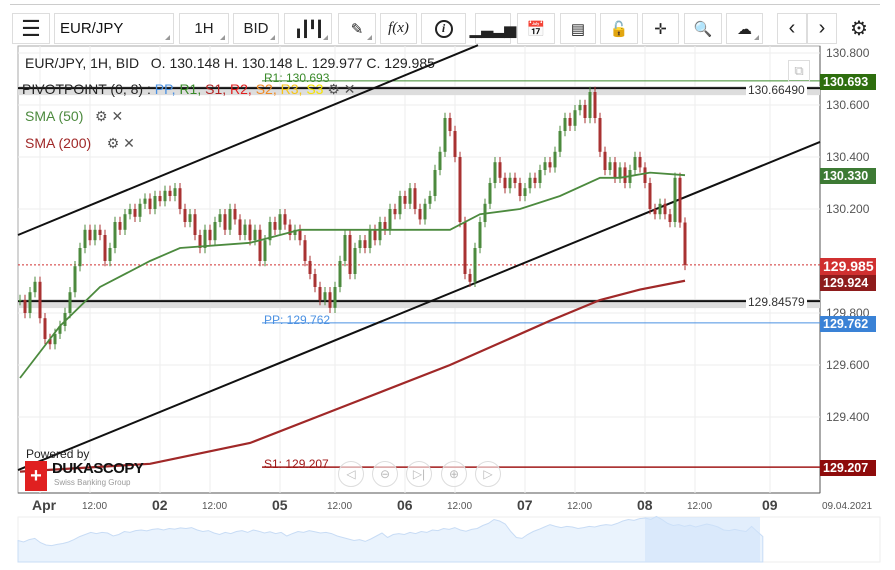 This screenshot has height=570, width=895. I want to click on sma200-legend: SMA (200) ⚙ ✕, so click(80, 143).